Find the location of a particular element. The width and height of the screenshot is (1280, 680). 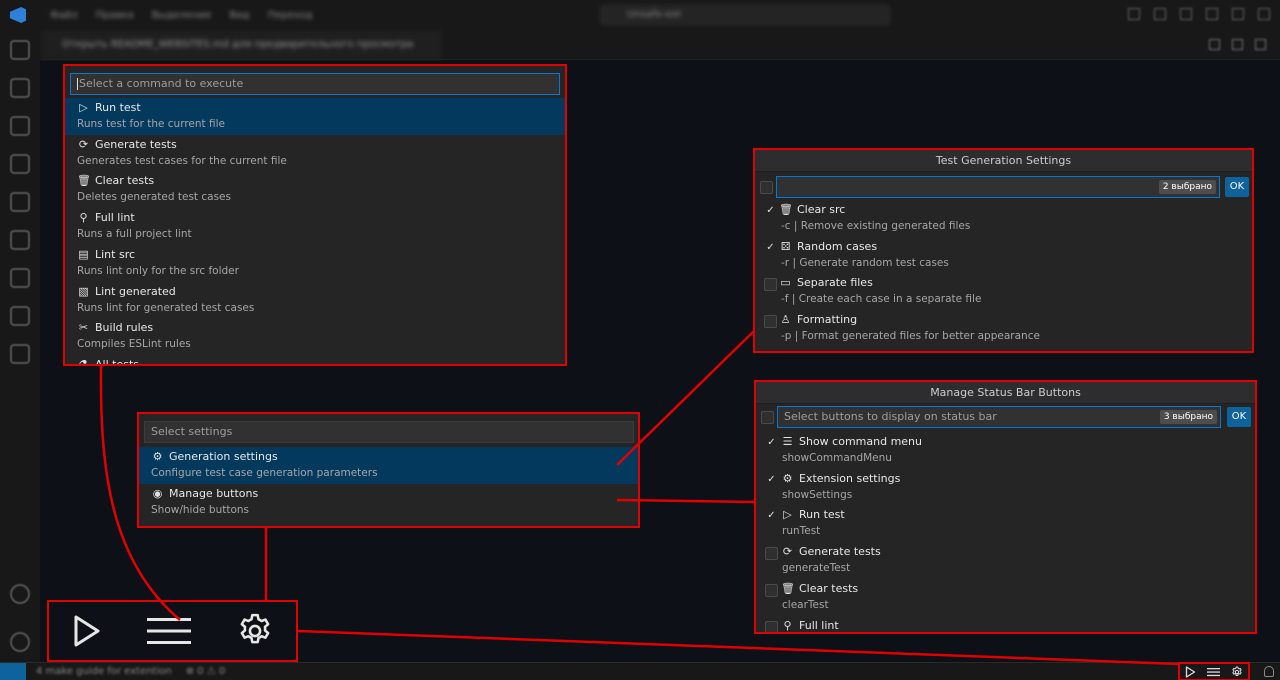

testing-icon is located at coordinates (20, 278).